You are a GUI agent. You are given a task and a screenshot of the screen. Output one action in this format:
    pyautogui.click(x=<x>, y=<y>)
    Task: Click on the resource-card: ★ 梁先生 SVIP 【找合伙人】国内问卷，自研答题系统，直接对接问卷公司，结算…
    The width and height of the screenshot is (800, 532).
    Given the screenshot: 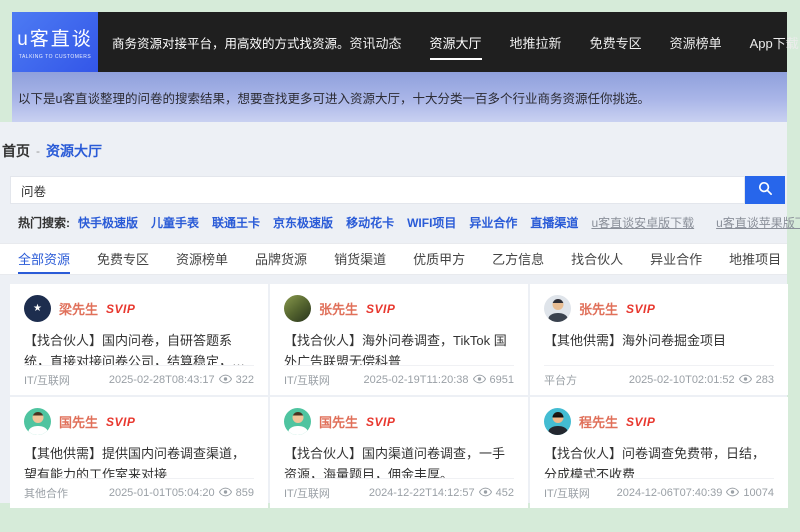 What is the action you would take?
    pyautogui.click(x=139, y=339)
    